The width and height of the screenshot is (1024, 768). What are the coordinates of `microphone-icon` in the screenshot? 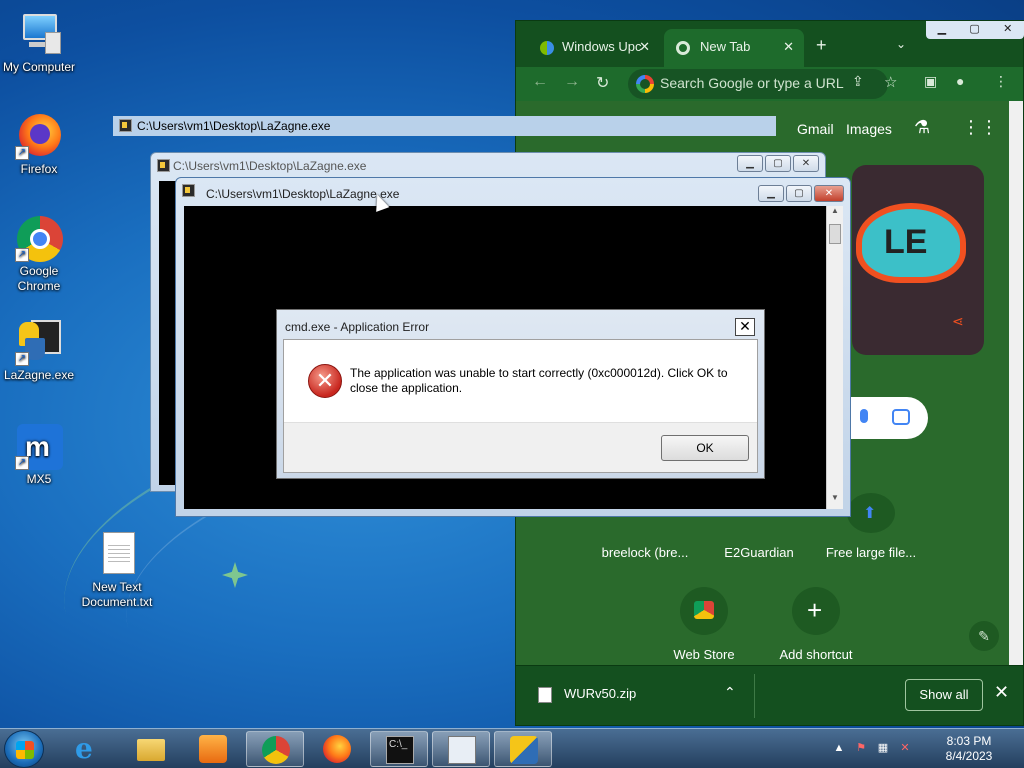 It's located at (864, 416).